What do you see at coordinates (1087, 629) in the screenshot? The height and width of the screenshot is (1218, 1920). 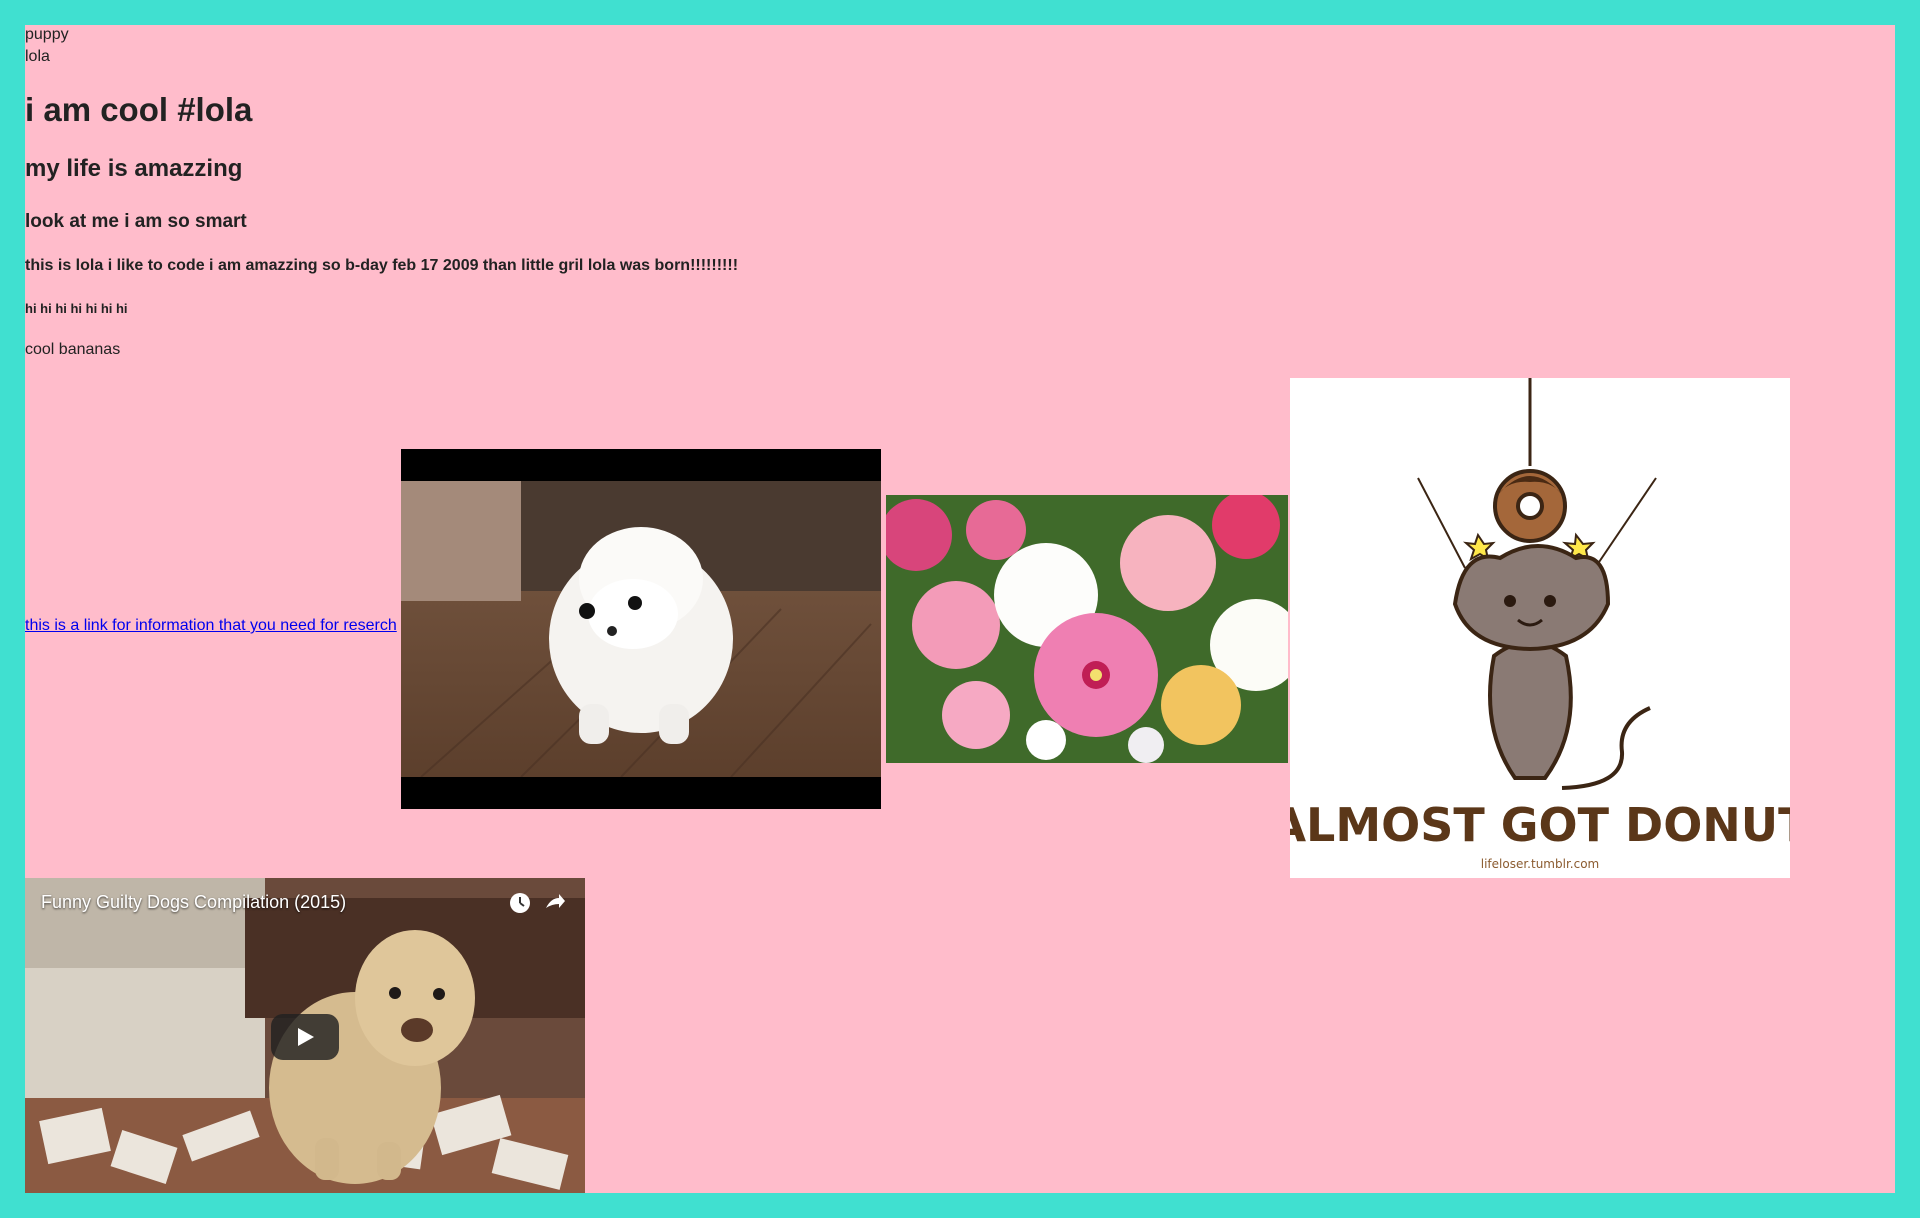 I see `flowers-image` at bounding box center [1087, 629].